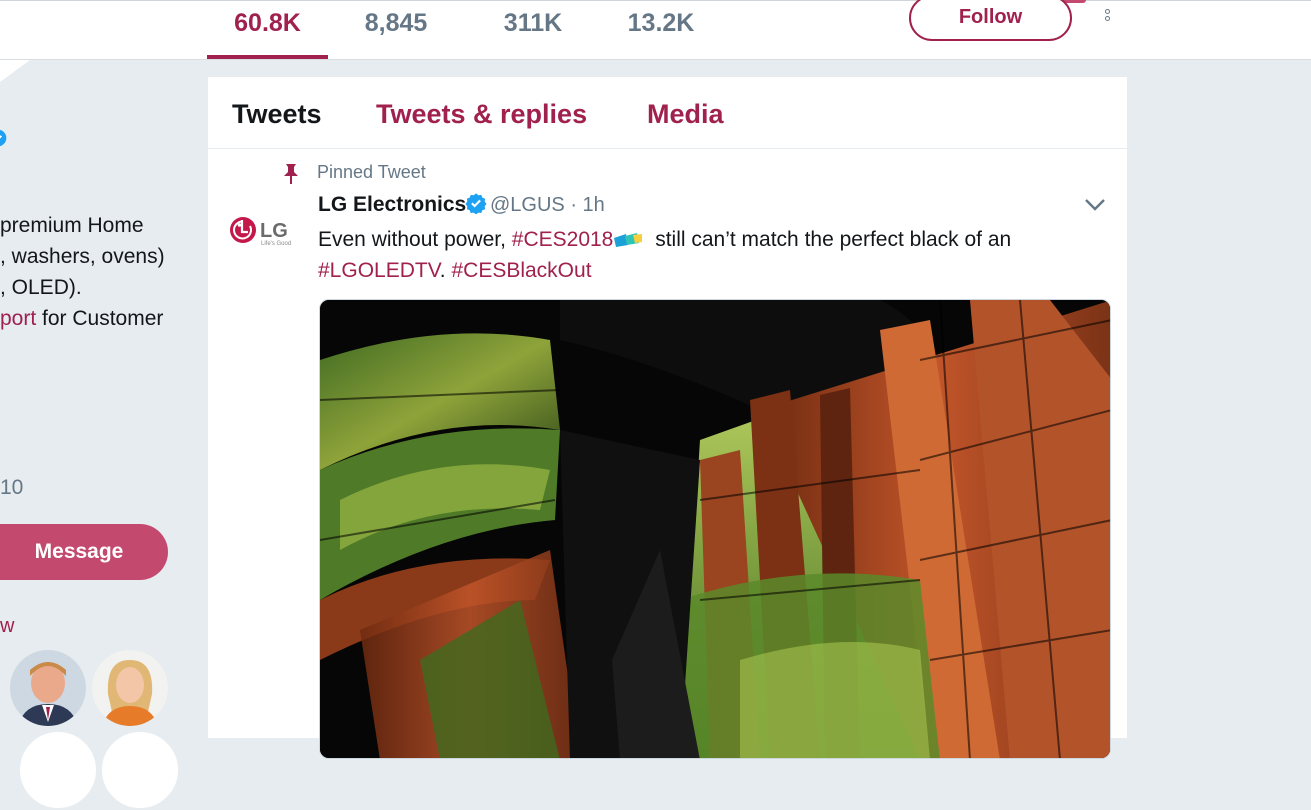 This screenshot has height=810, width=1311. I want to click on tab-media: Media, so click(685, 114).